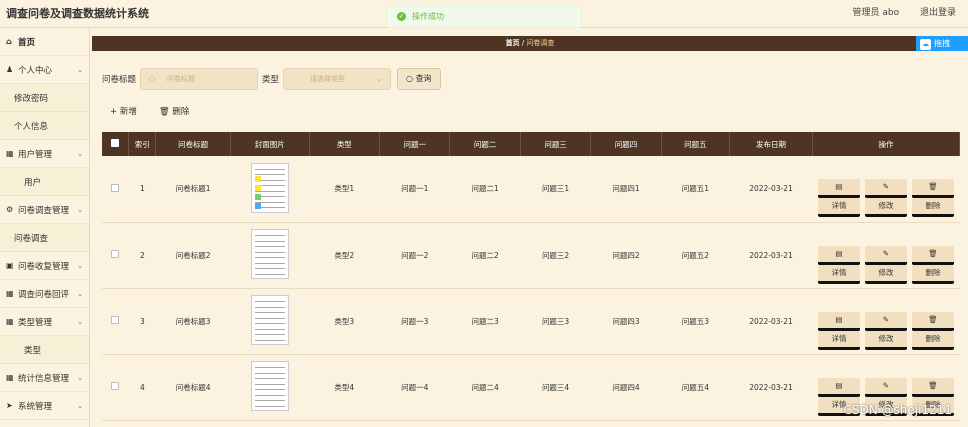 The image size is (968, 427). I want to click on delete-label: 删除, so click(181, 112).